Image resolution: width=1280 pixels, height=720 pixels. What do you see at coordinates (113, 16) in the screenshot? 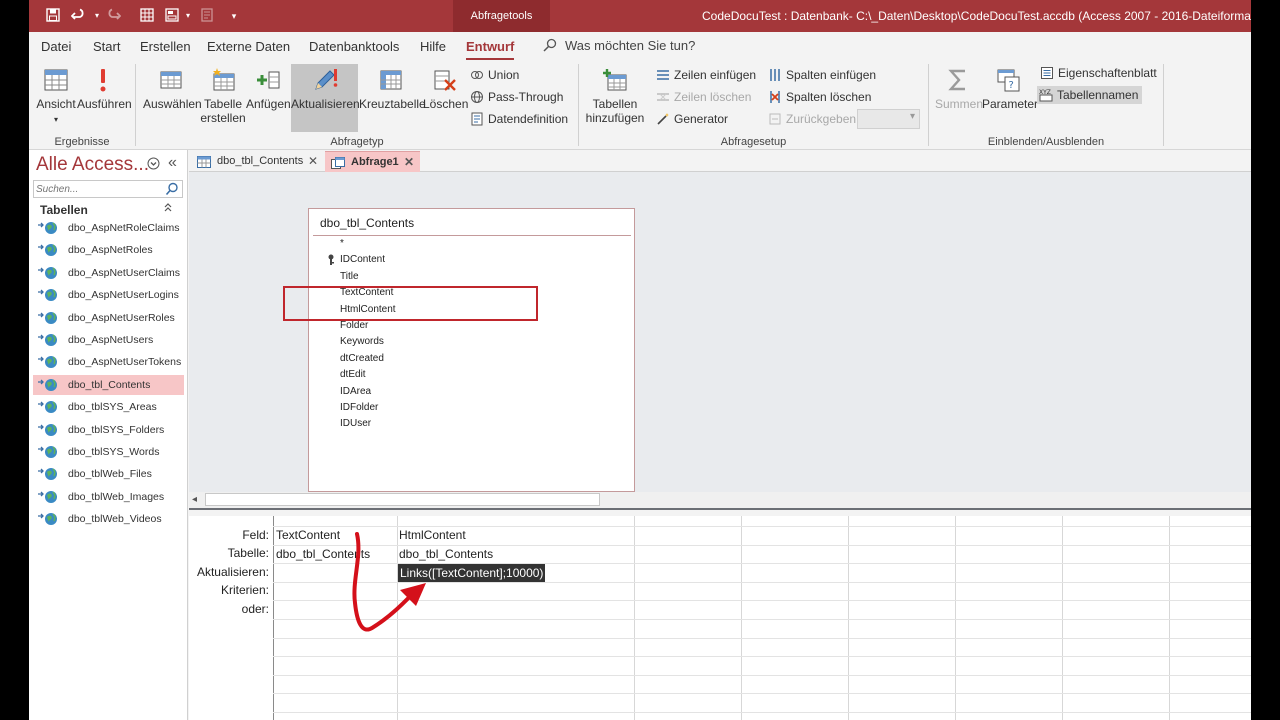
I see `redo-icon` at bounding box center [113, 16].